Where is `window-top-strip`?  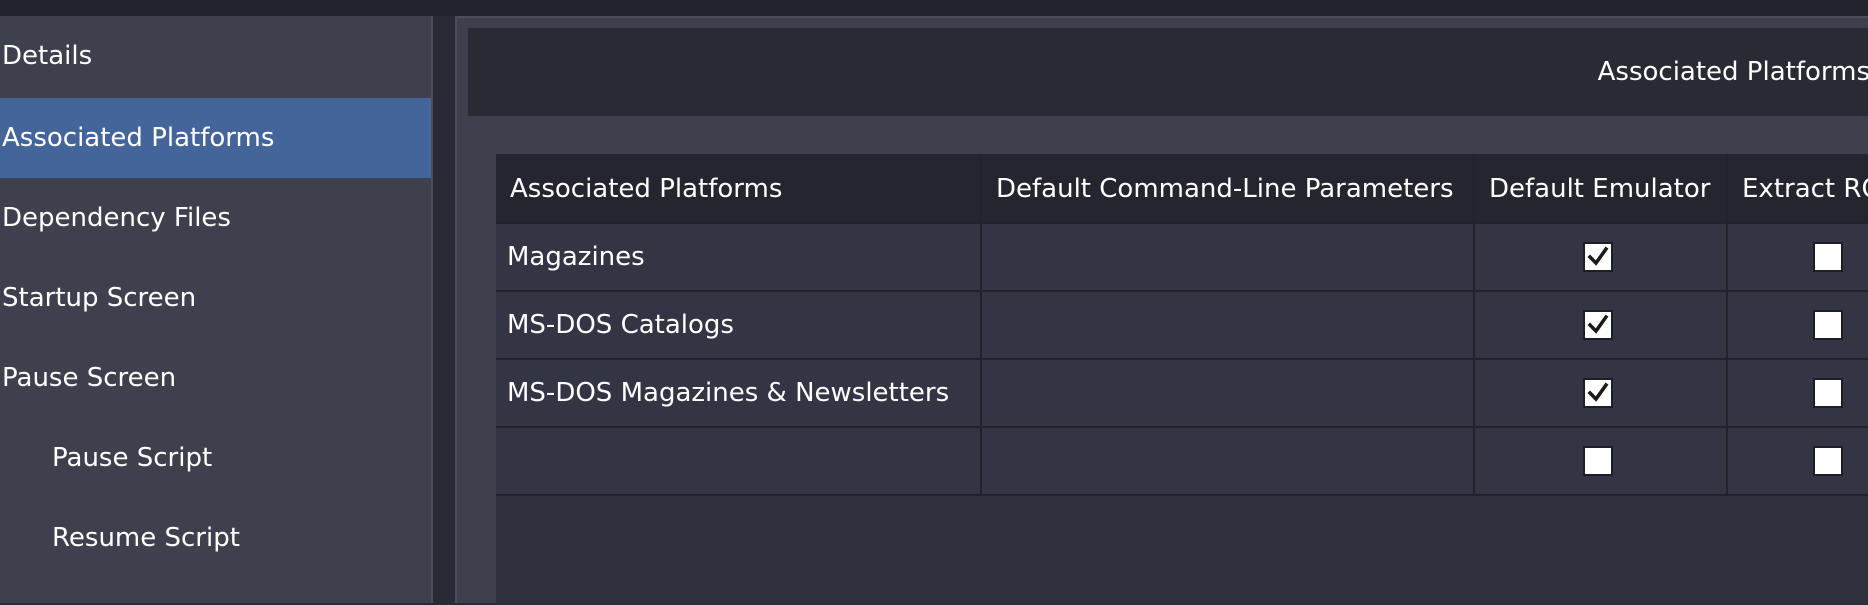 window-top-strip is located at coordinates (934, 8).